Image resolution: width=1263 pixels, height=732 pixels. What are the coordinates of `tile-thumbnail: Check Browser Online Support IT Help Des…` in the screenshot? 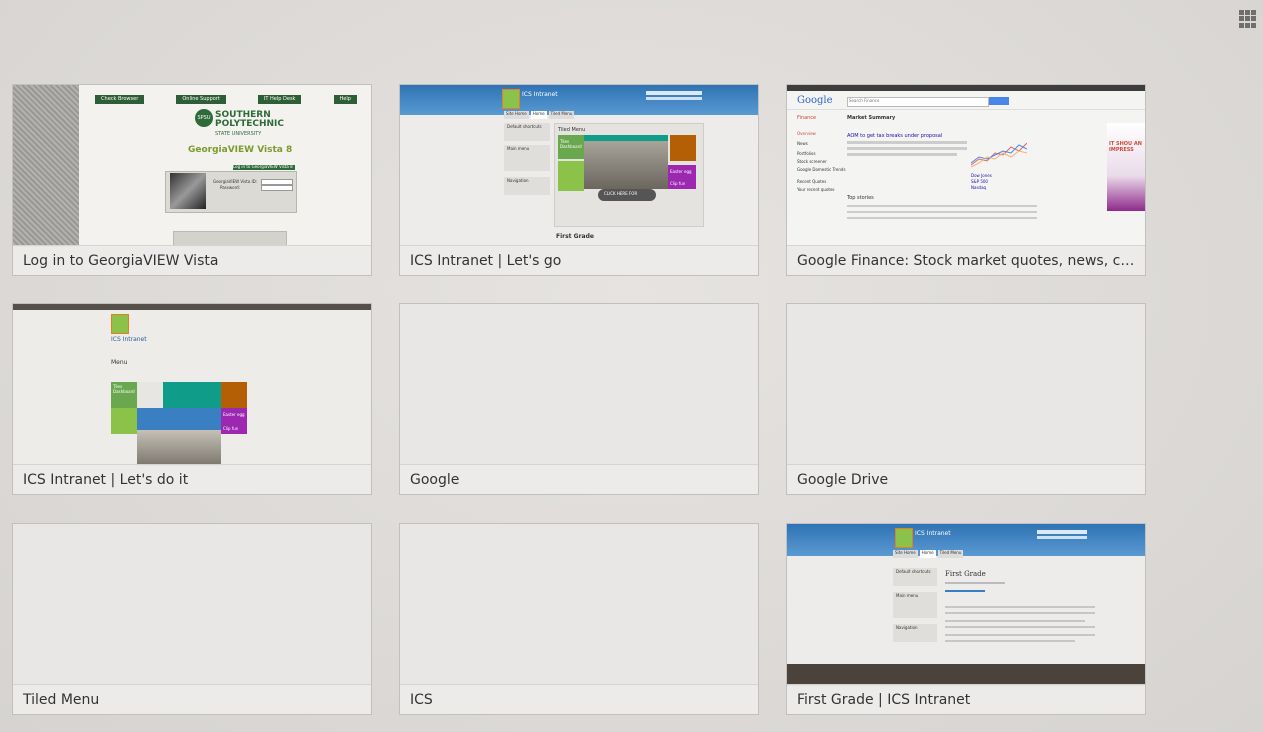 It's located at (192, 166).